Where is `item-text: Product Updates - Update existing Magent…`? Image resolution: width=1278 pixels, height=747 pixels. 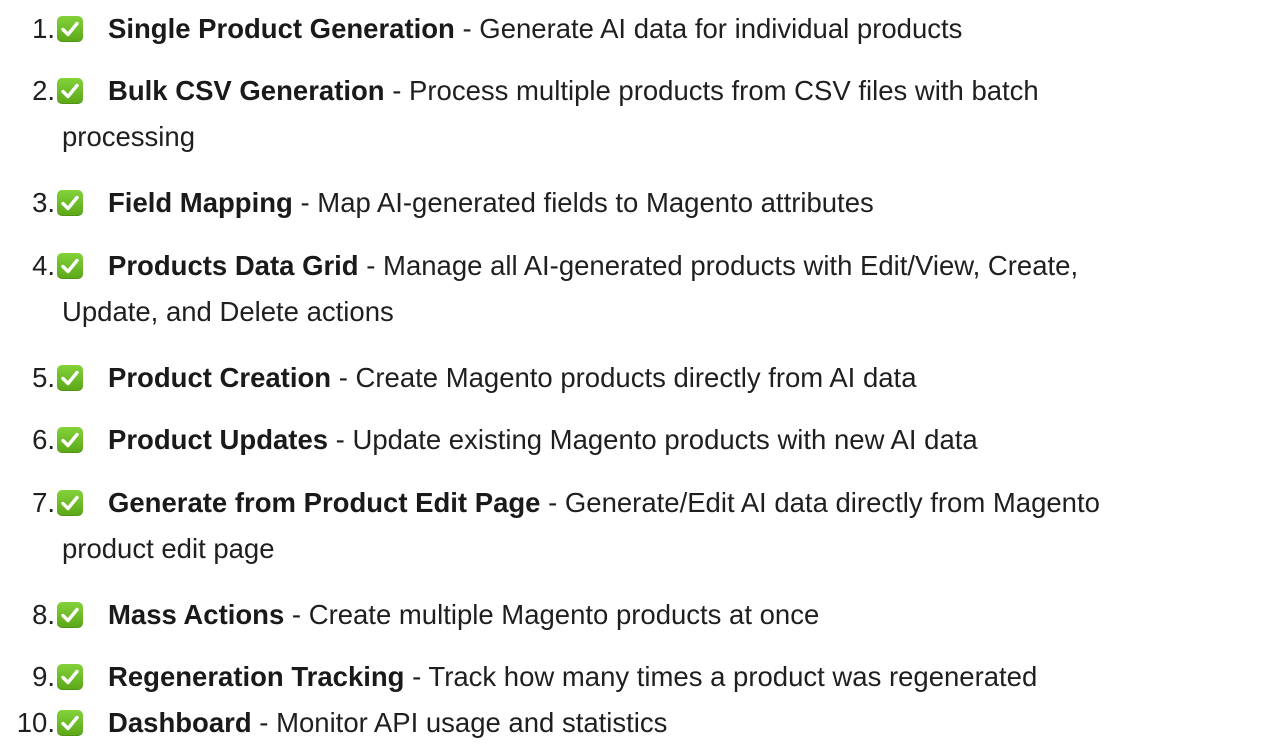
item-text: Product Updates - Update existing Magent… is located at coordinates (683, 440).